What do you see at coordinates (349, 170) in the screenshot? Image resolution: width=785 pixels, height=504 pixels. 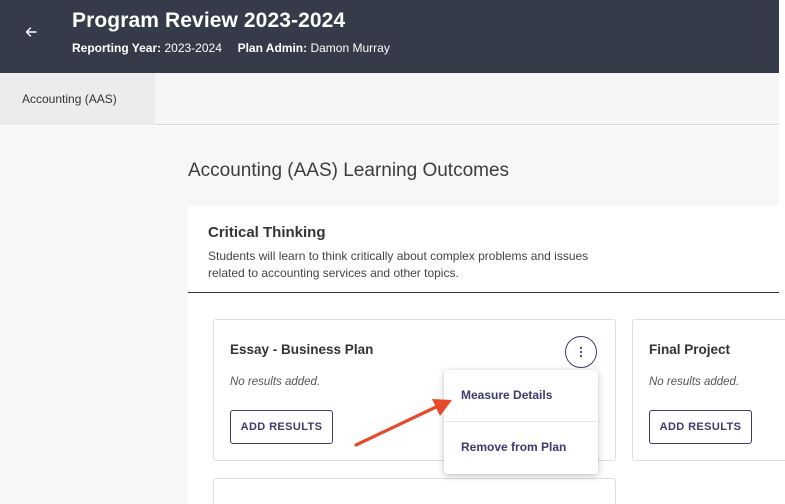 I see `page-title: Accounting (AAS) Learning Outcomes` at bounding box center [349, 170].